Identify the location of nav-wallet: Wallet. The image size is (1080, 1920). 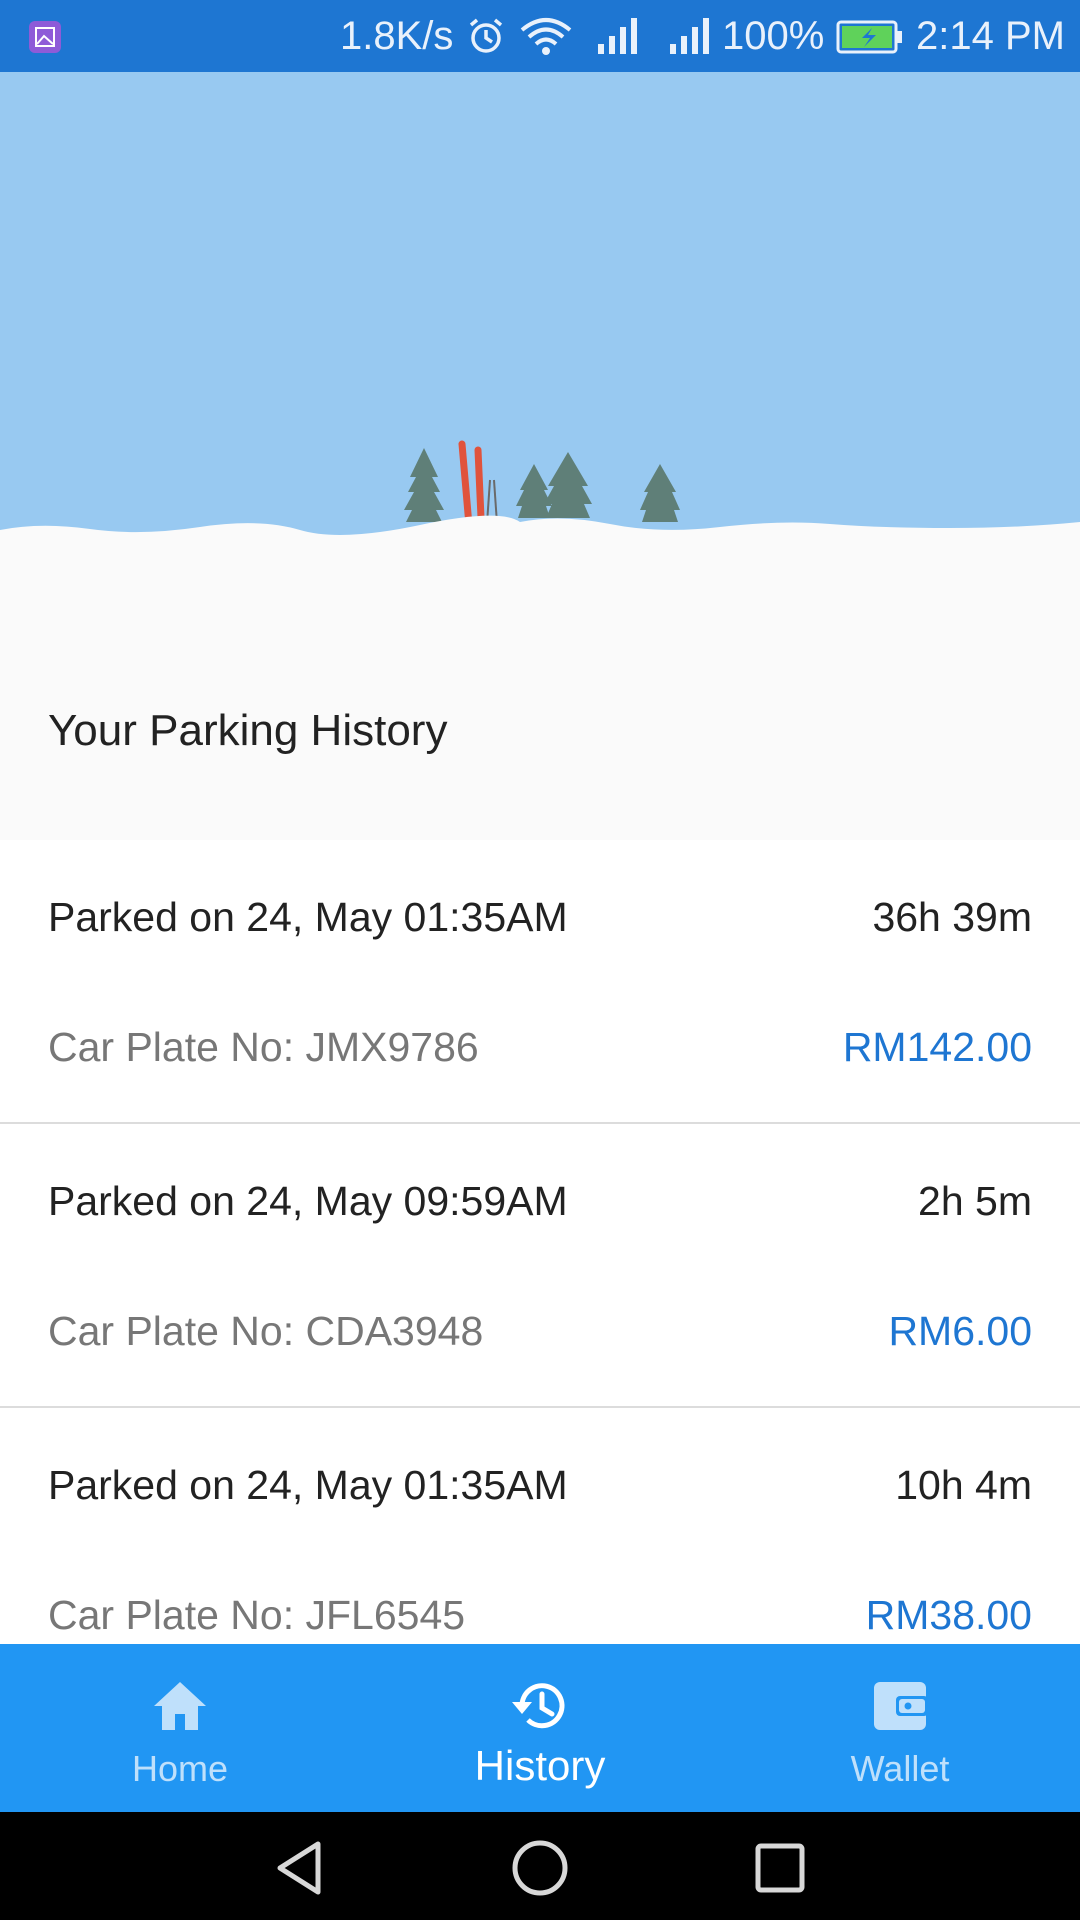
(900, 1728).